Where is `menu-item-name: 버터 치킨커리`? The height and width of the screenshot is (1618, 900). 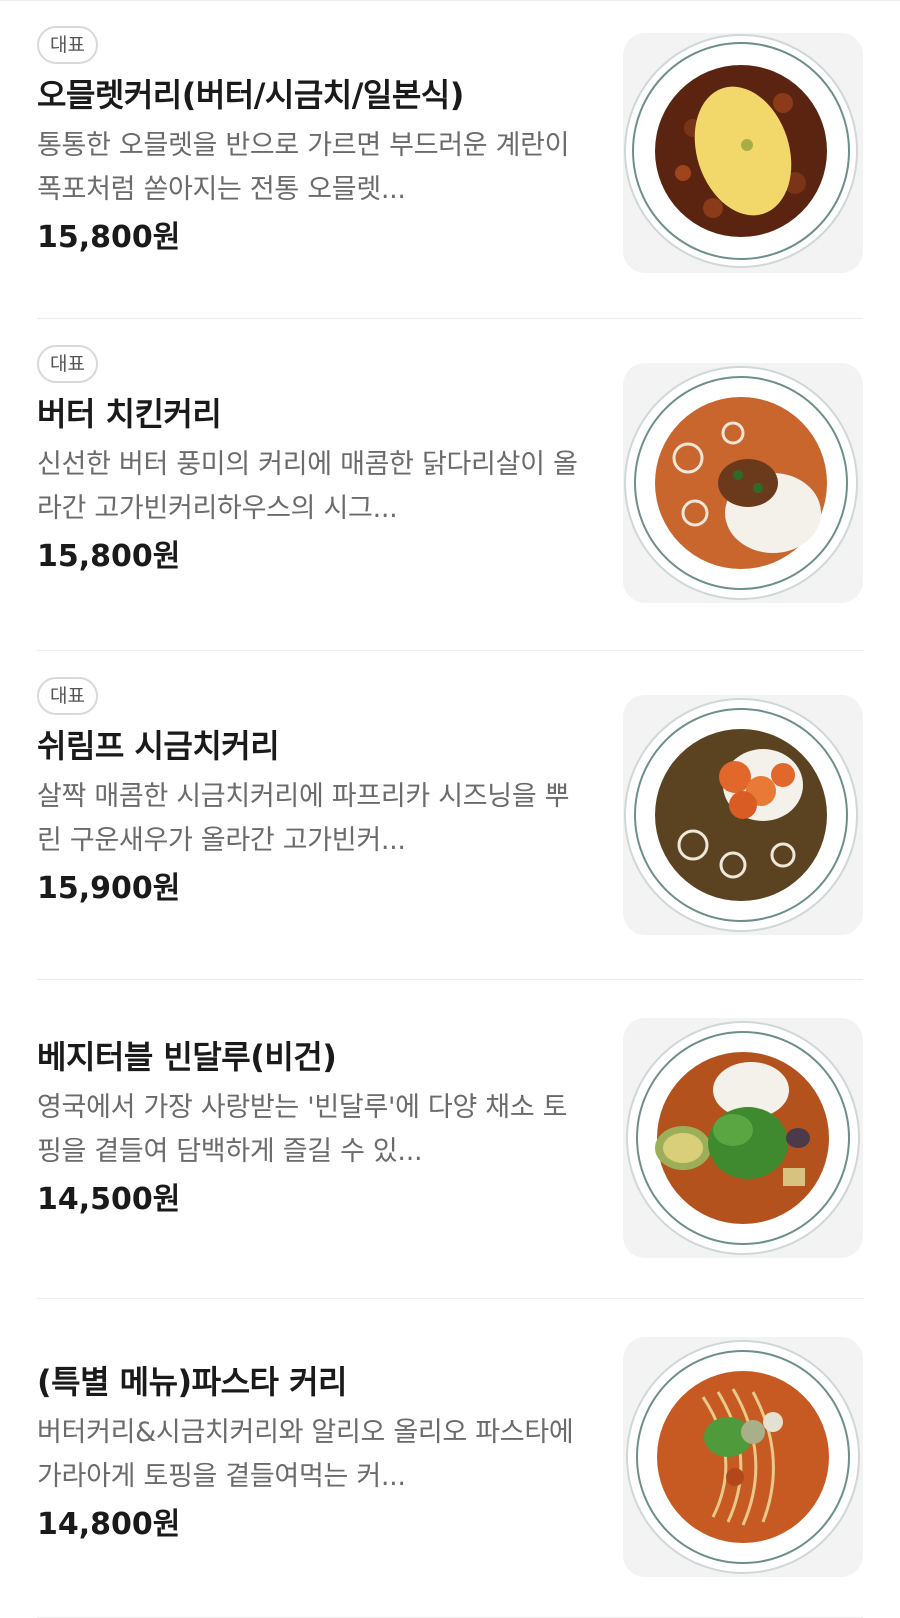
menu-item-name: 버터 치킨커리 is located at coordinates (129, 414).